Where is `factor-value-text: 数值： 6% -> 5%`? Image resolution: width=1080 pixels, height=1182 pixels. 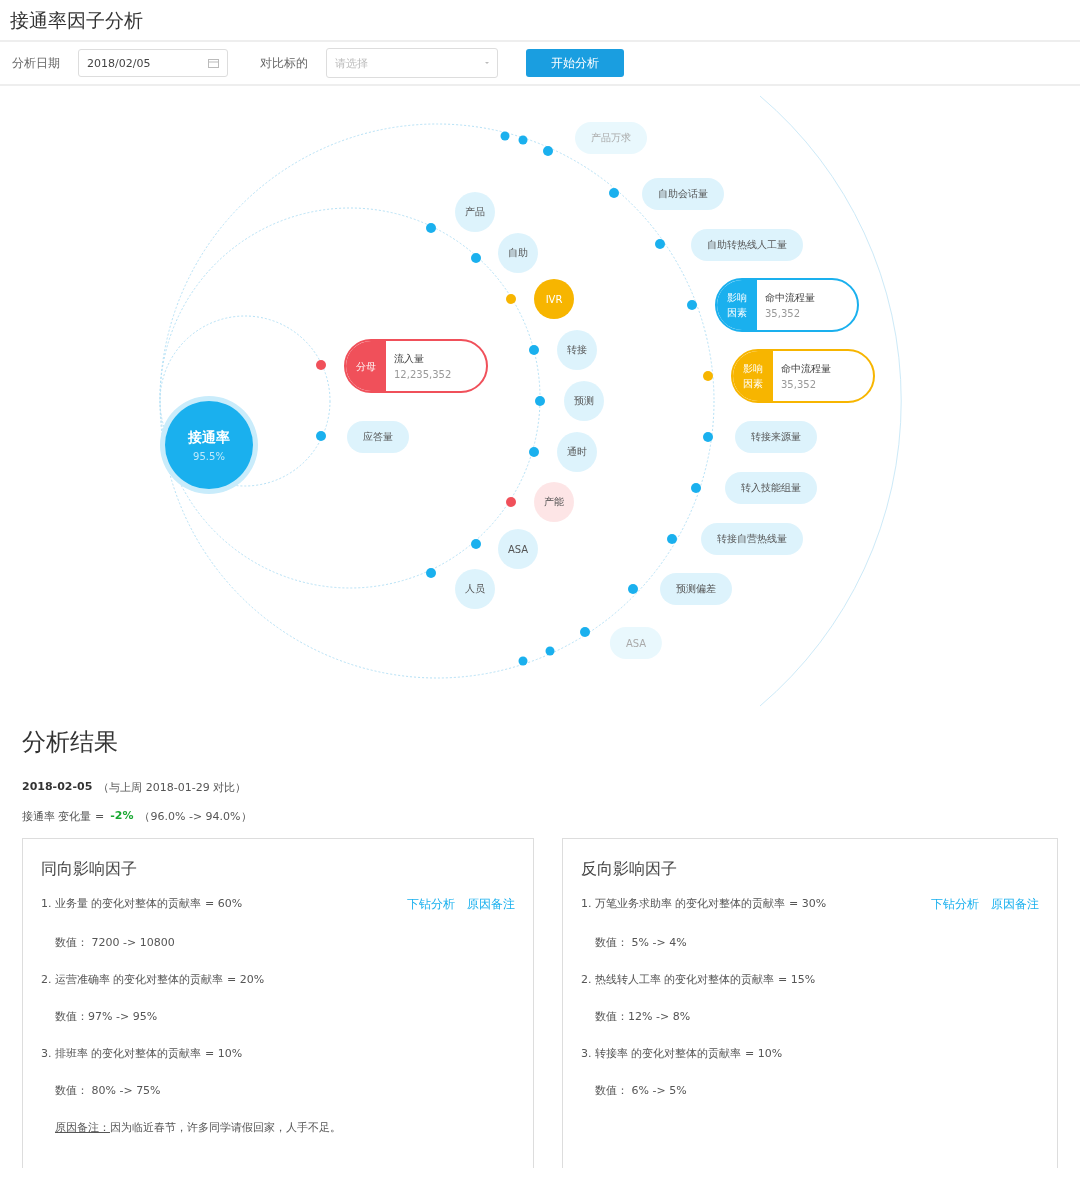 factor-value-text: 数值： 6% -> 5% is located at coordinates (641, 1090).